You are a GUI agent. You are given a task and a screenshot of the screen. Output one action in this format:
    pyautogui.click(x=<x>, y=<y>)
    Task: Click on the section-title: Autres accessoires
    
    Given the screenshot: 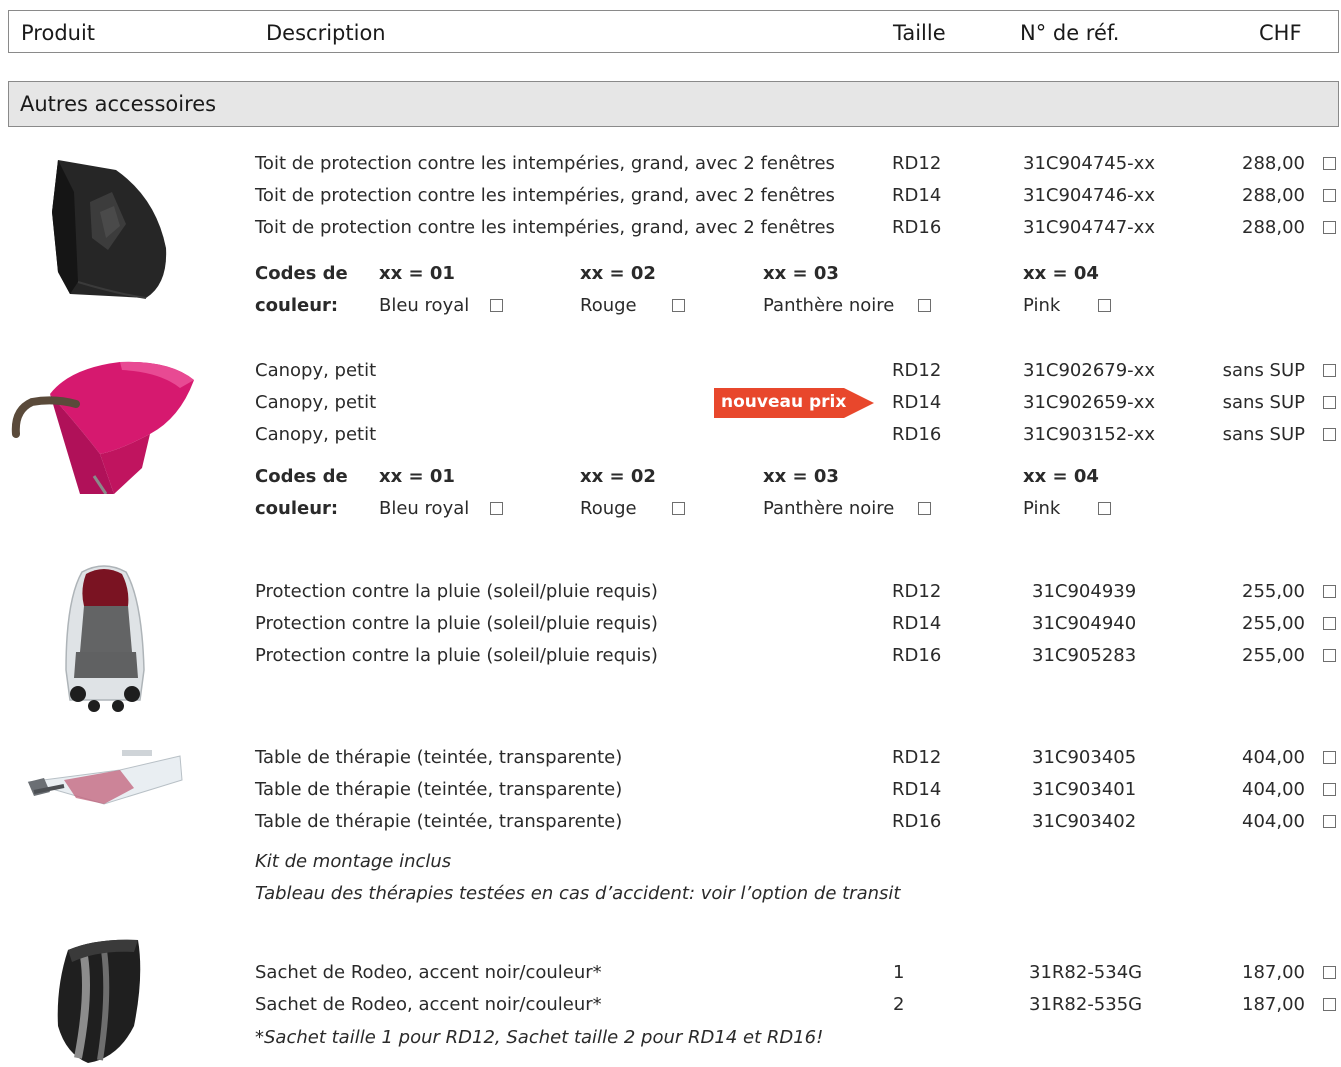 What is the action you would take?
    pyautogui.click(x=118, y=104)
    